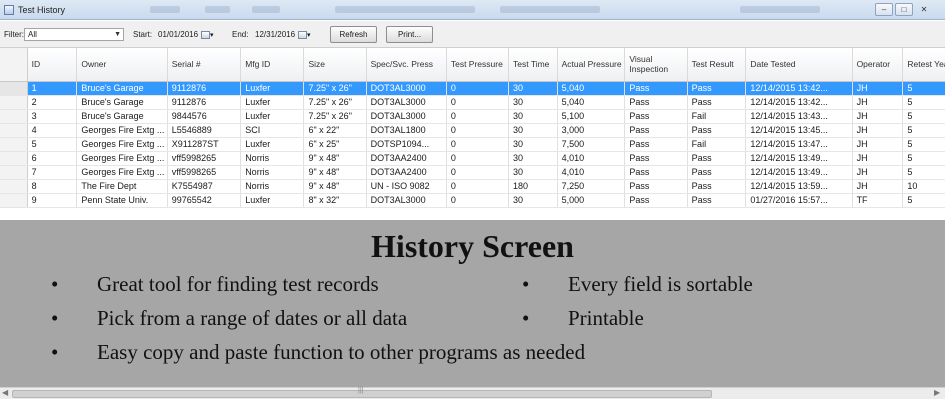 Image resolution: width=945 pixels, height=399 pixels. Describe the element at coordinates (52, 88) in the screenshot. I see `table-cell: 1` at that location.